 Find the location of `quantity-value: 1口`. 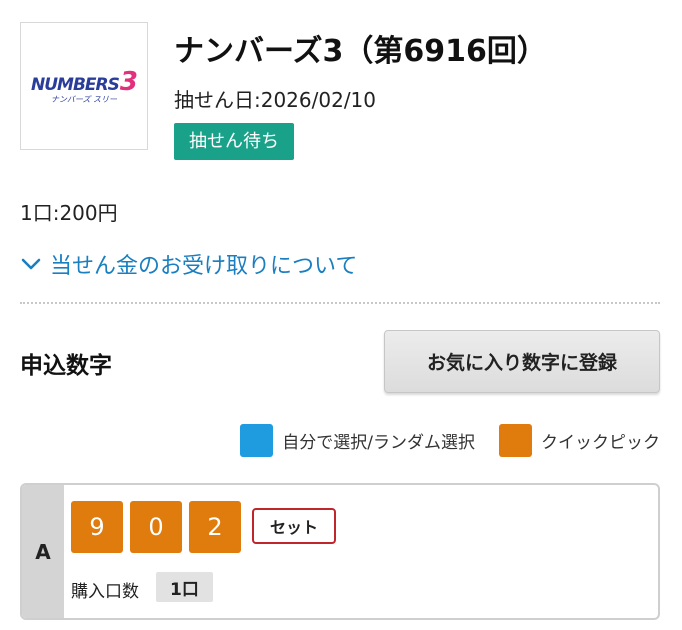

quantity-value: 1口 is located at coordinates (184, 587).